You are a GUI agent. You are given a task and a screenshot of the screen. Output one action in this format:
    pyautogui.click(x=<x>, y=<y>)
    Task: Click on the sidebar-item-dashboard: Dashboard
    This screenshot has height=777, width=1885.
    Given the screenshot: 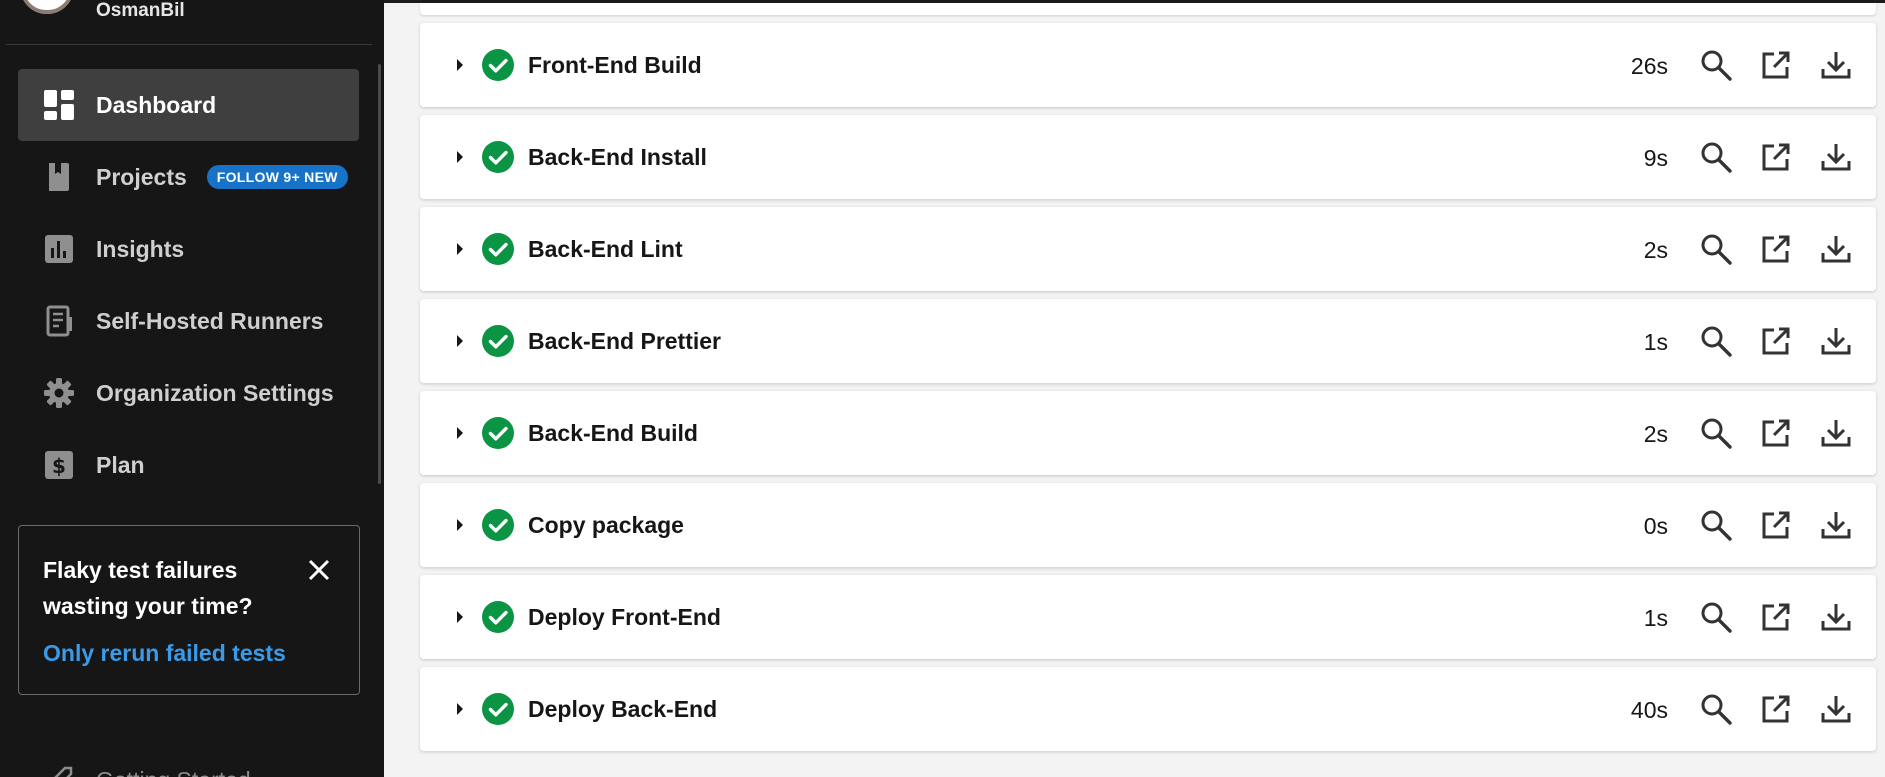 What is the action you would take?
    pyautogui.click(x=188, y=105)
    